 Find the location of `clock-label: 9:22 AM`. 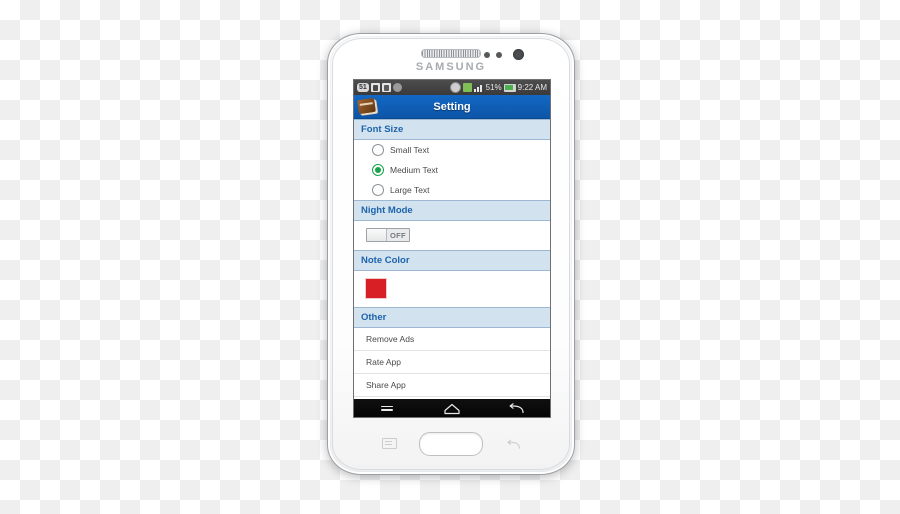

clock-label: 9:22 AM is located at coordinates (532, 87).